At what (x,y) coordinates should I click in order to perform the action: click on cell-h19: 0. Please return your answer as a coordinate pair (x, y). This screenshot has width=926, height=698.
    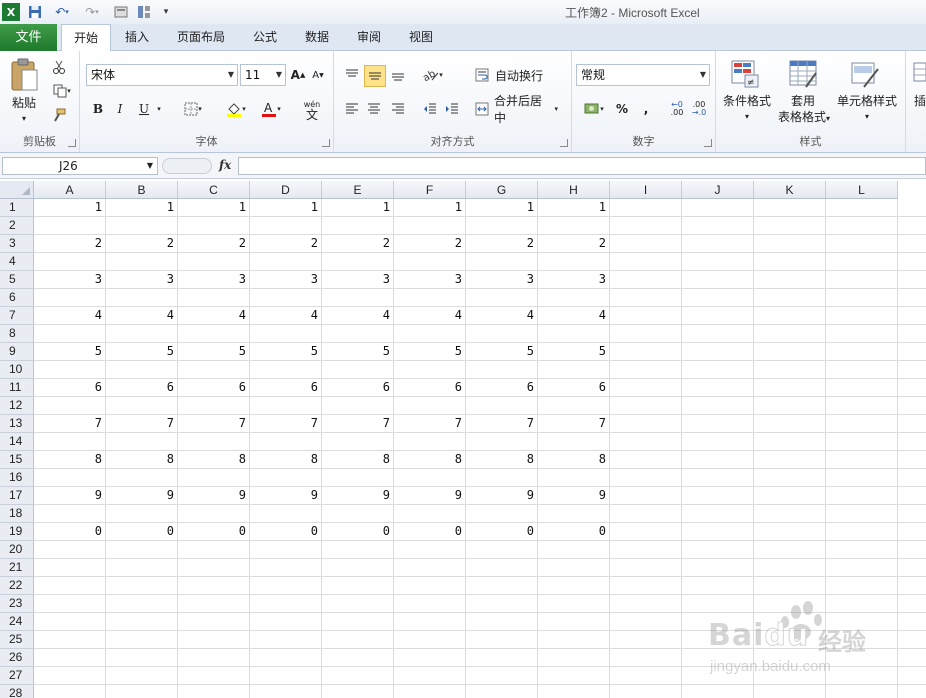
    Looking at the image, I should click on (574, 532).